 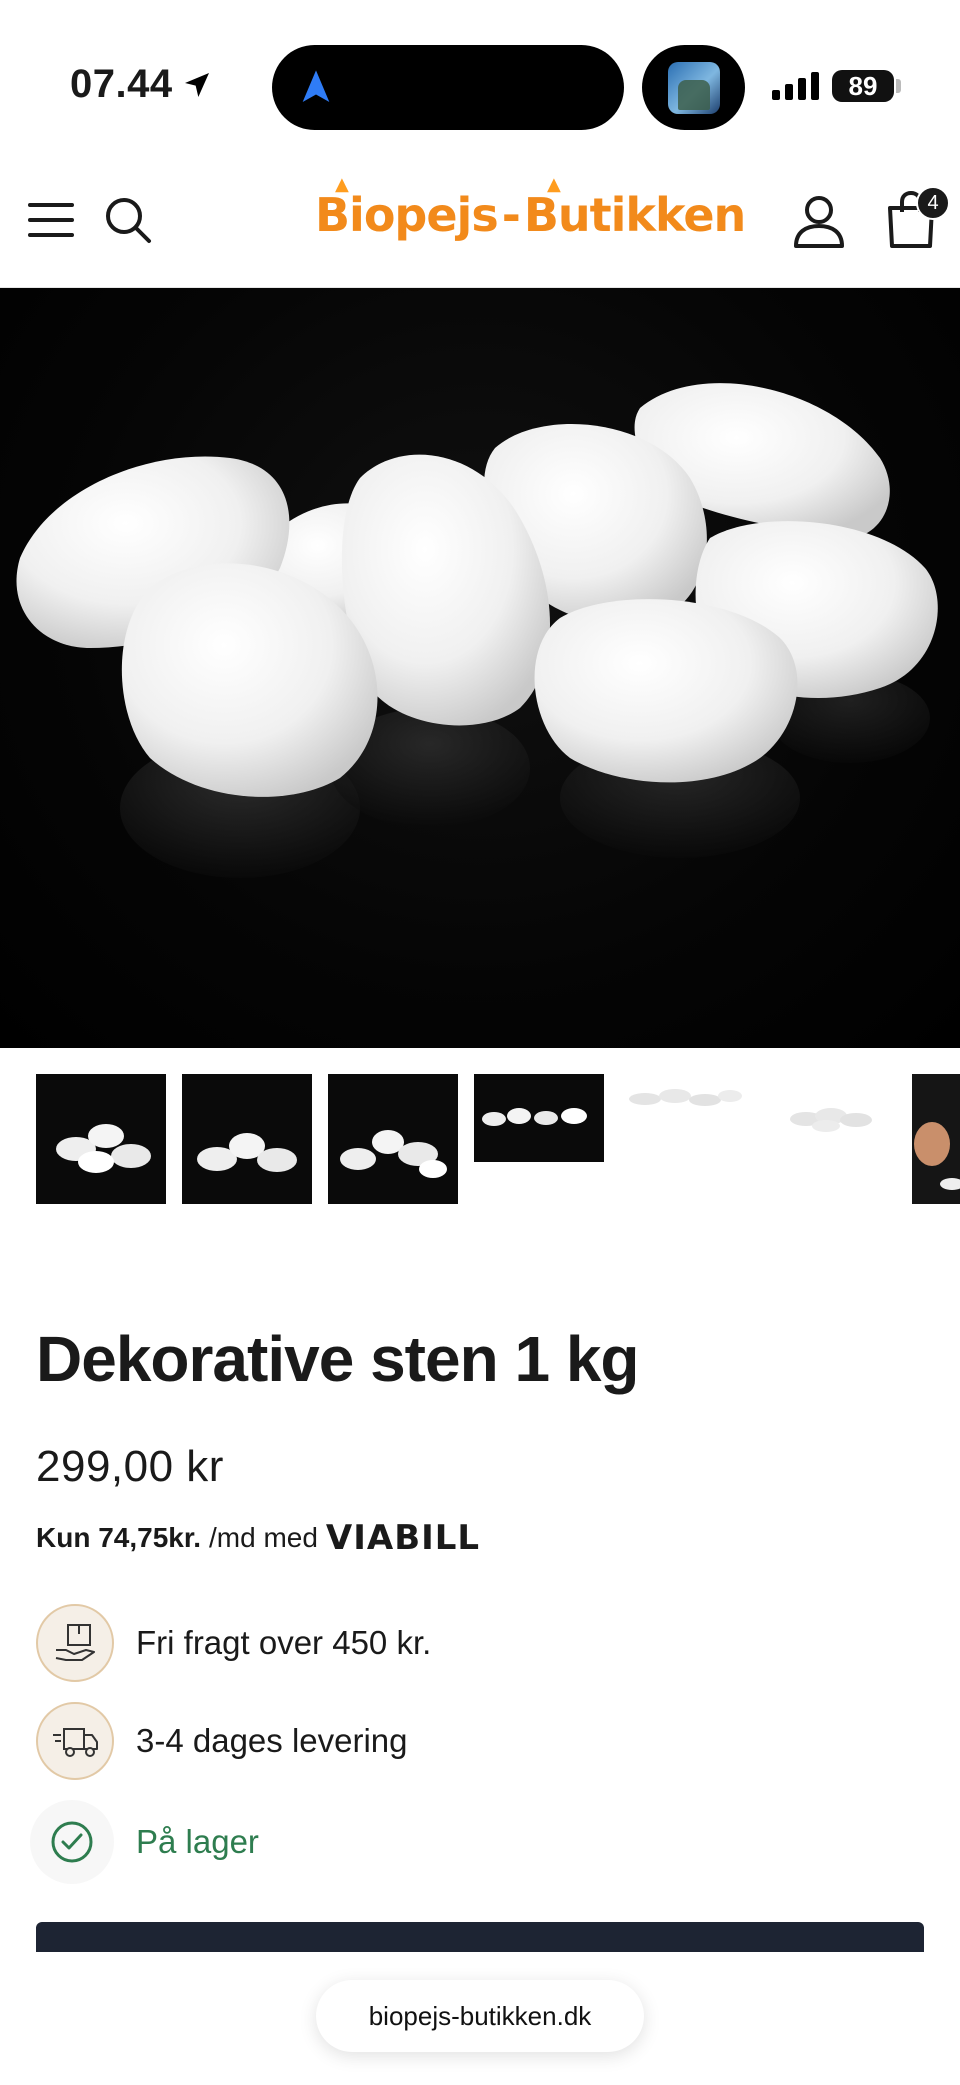 I want to click on delivery-truck-icon, so click(x=75, y=1741).